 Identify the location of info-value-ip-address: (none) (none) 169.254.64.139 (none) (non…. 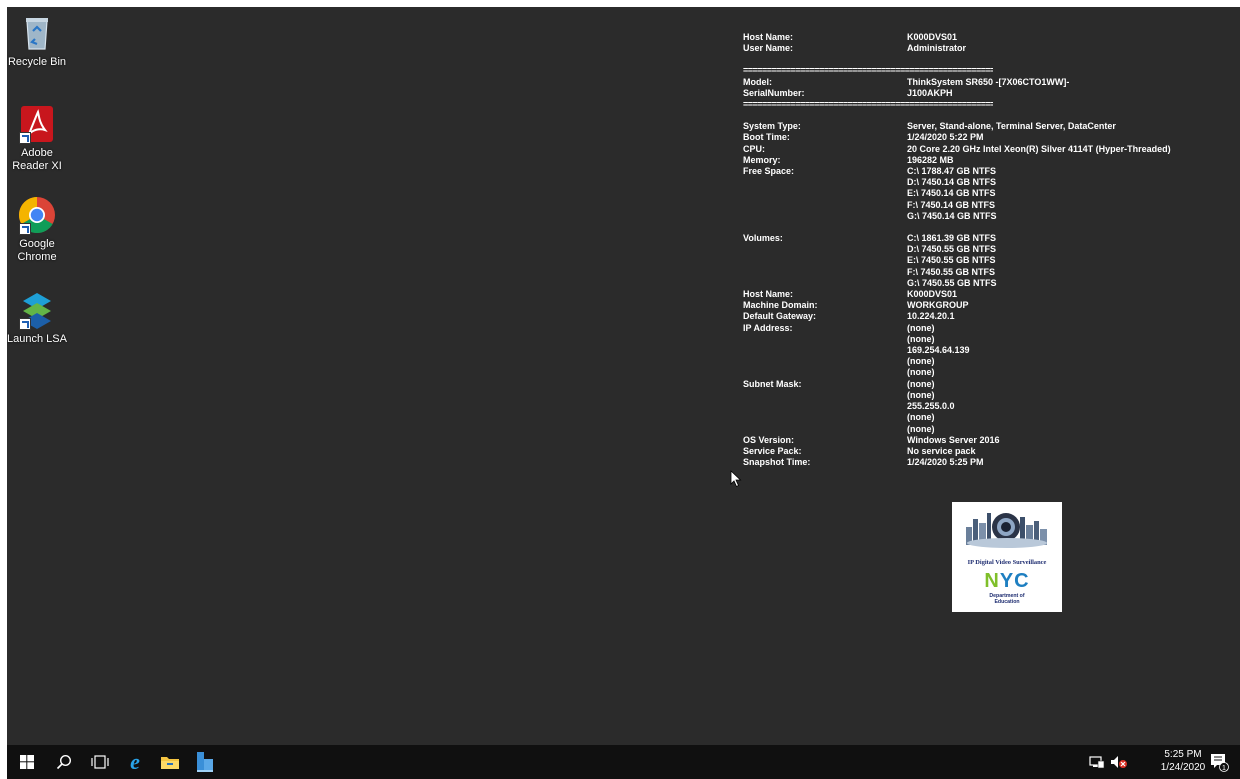
(938, 351).